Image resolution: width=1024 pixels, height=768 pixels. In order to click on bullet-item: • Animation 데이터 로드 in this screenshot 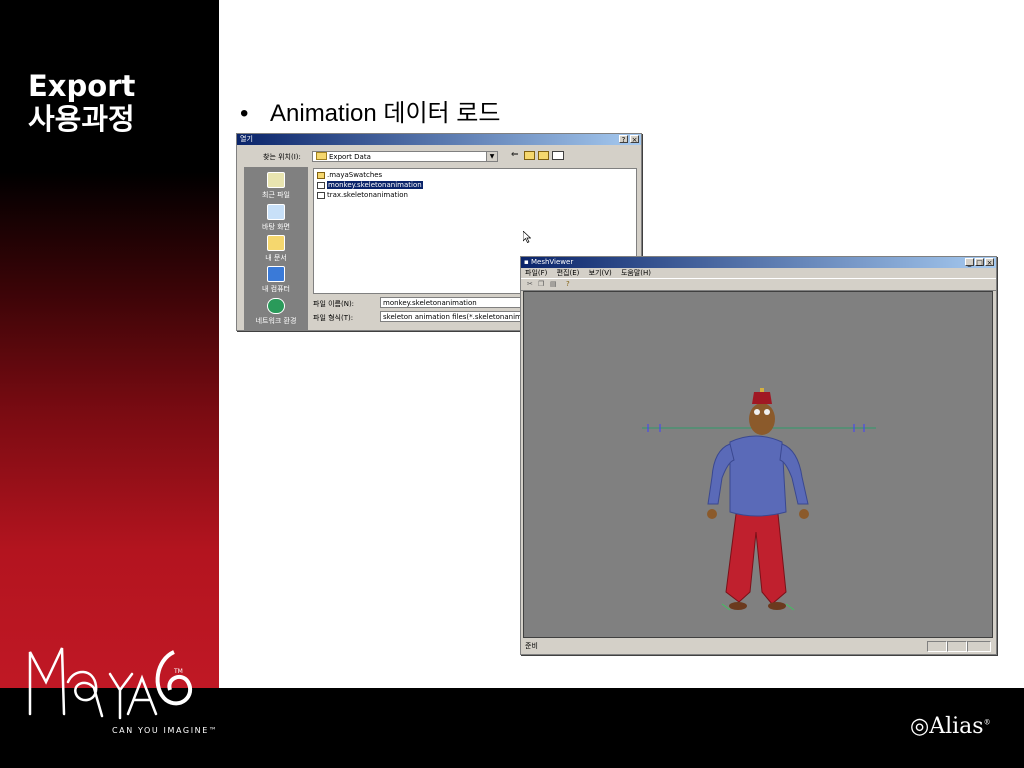, I will do `click(370, 110)`.